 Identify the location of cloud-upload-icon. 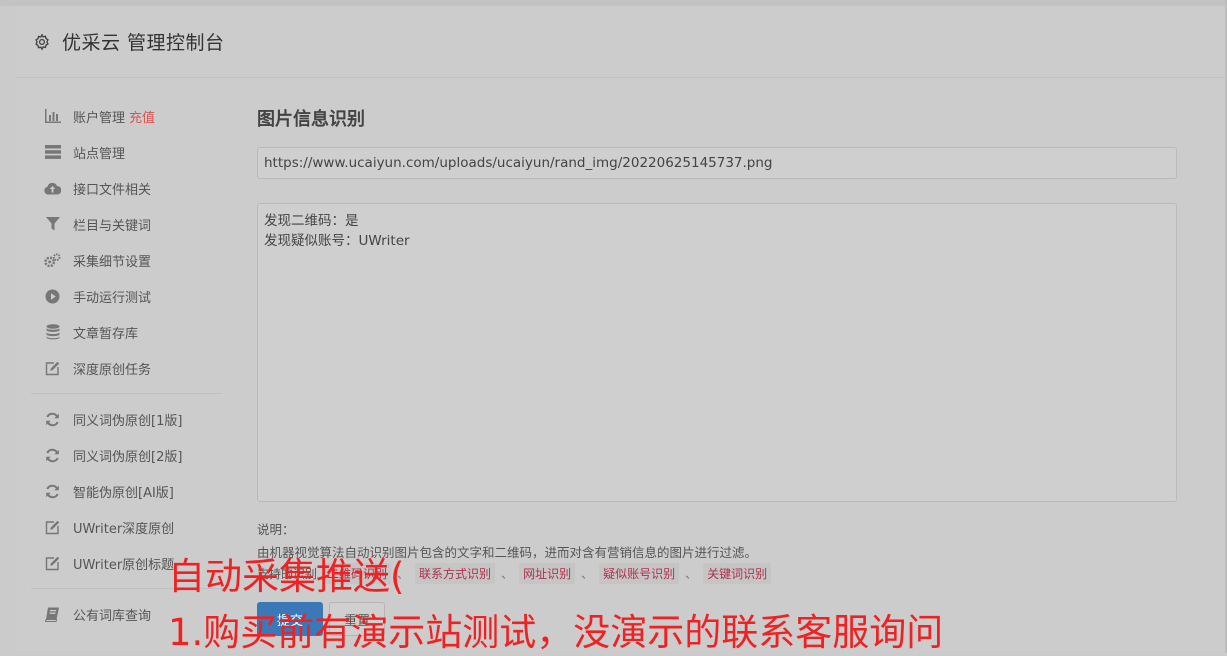
(52, 188).